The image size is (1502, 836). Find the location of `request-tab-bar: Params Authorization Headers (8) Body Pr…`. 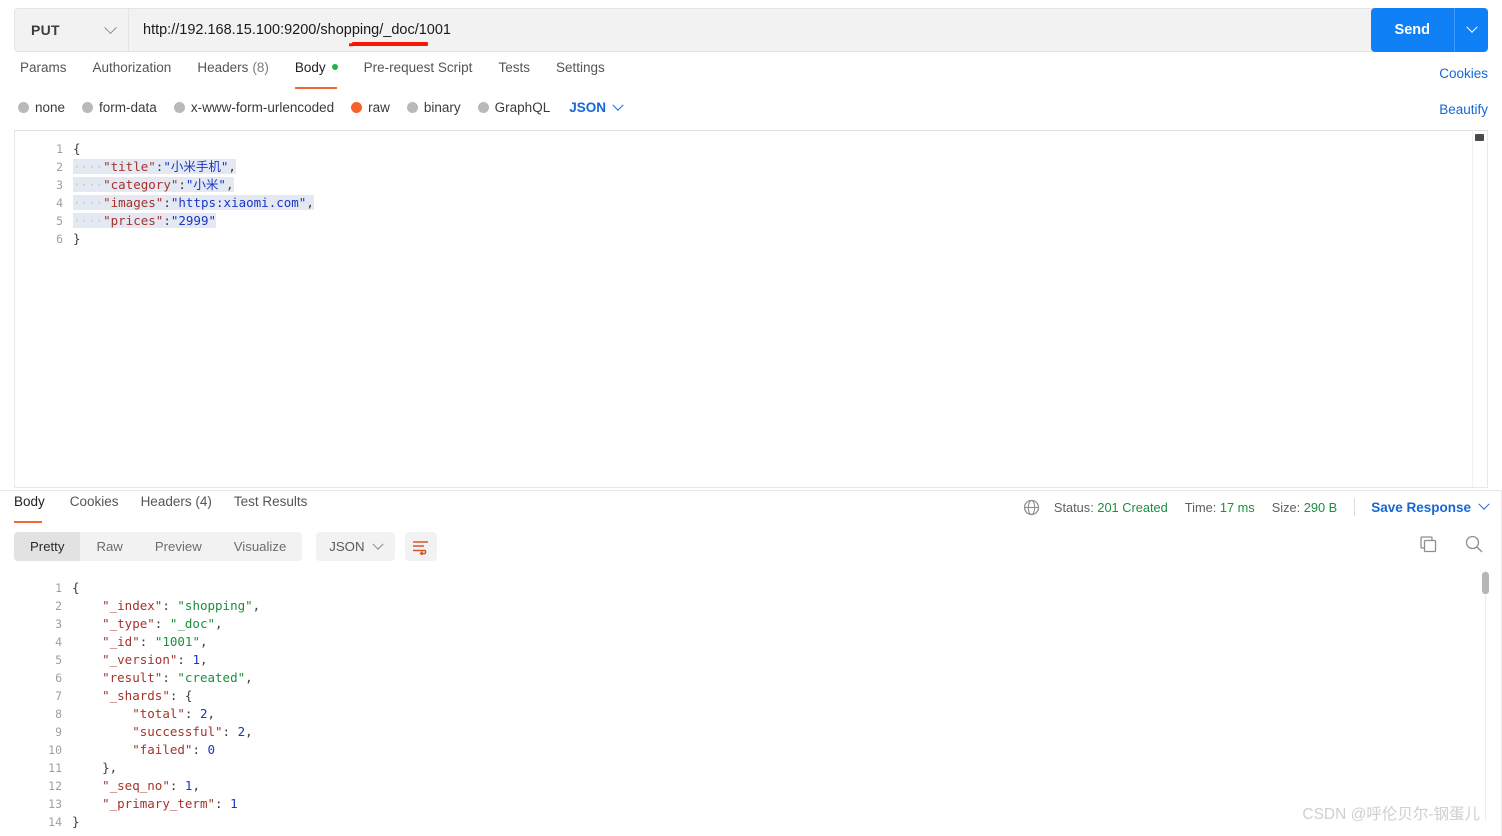

request-tab-bar: Params Authorization Headers (8) Body Pr… is located at coordinates (316, 75).